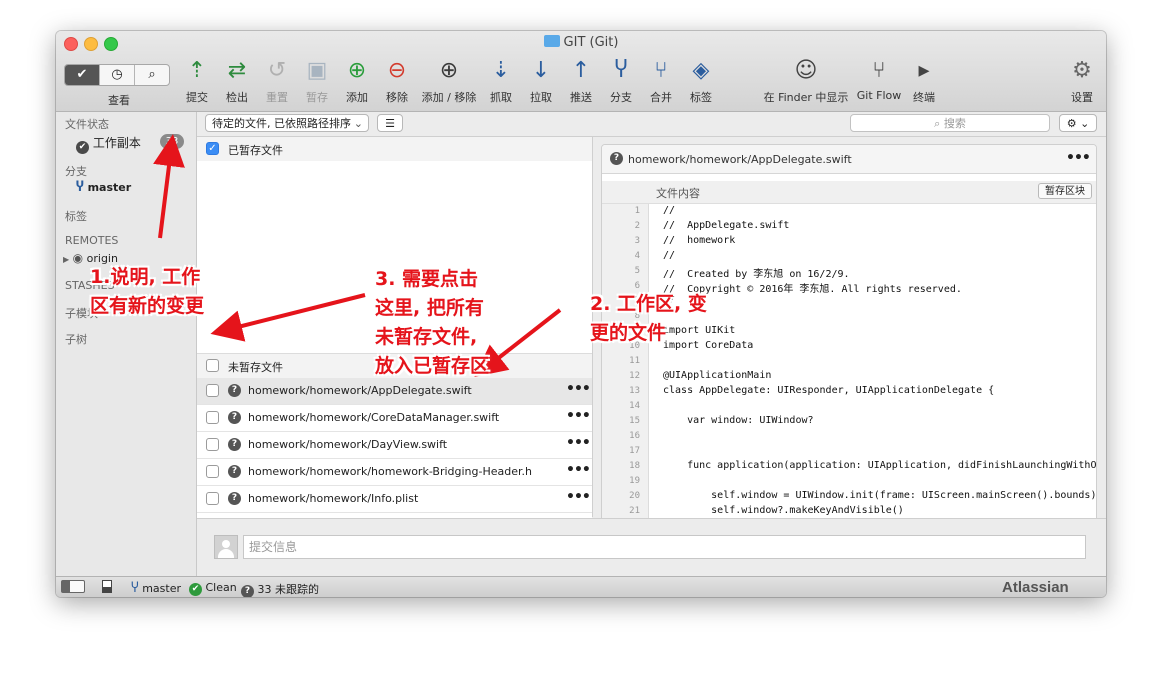 The width and height of the screenshot is (1162, 677). Describe the element at coordinates (634, 361) in the screenshot. I see `line-number: 11` at that location.